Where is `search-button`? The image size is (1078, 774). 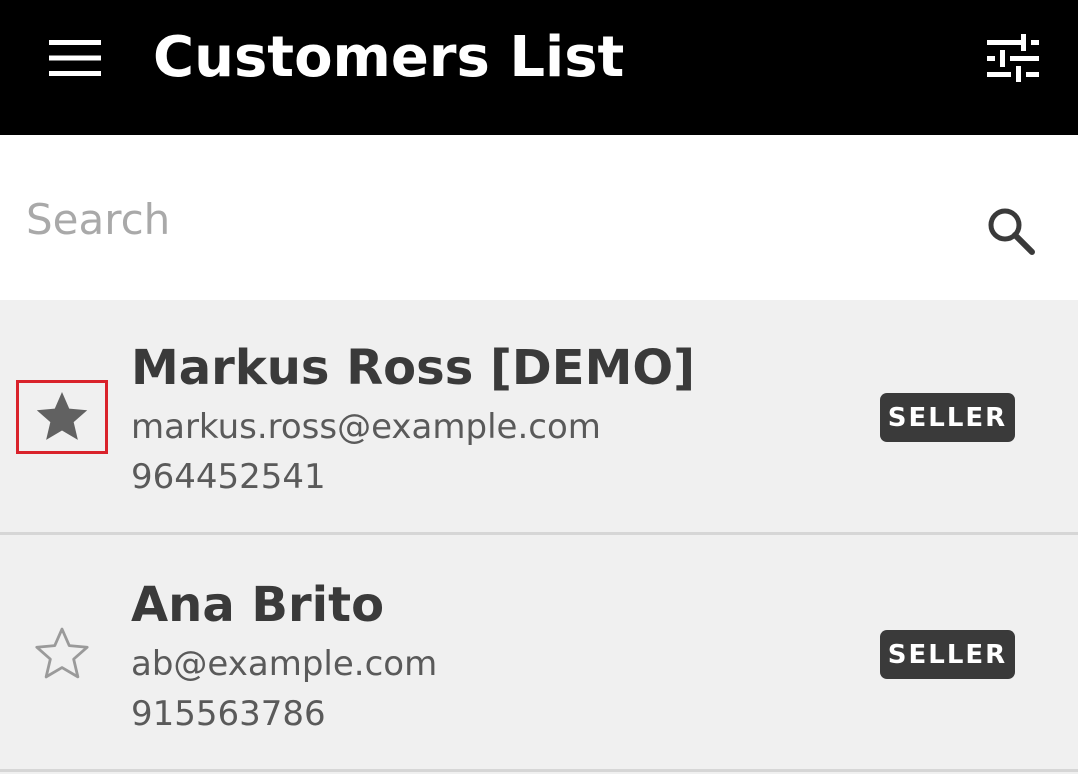 search-button is located at coordinates (1011, 231).